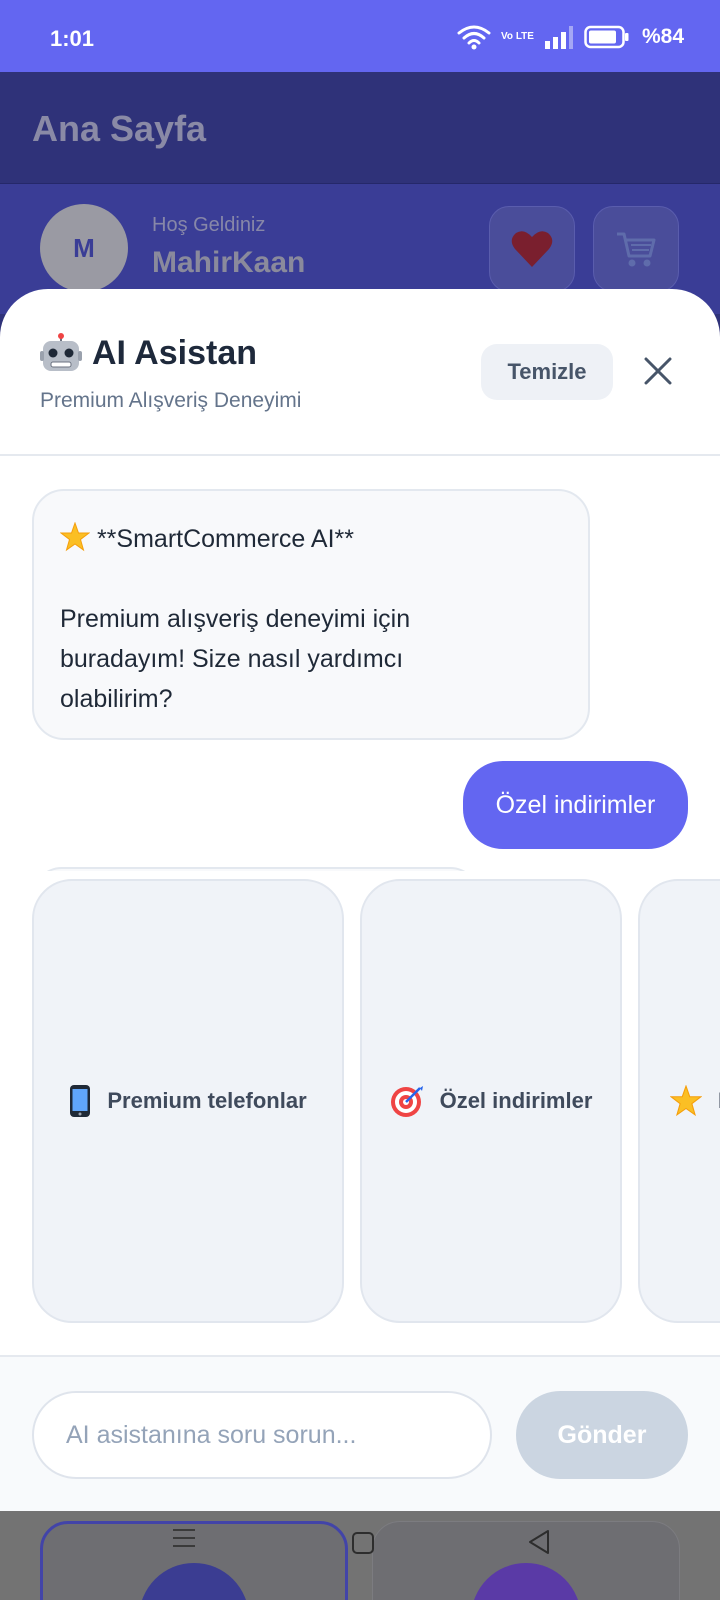  What do you see at coordinates (539, 1542) in the screenshot?
I see `back-icon` at bounding box center [539, 1542].